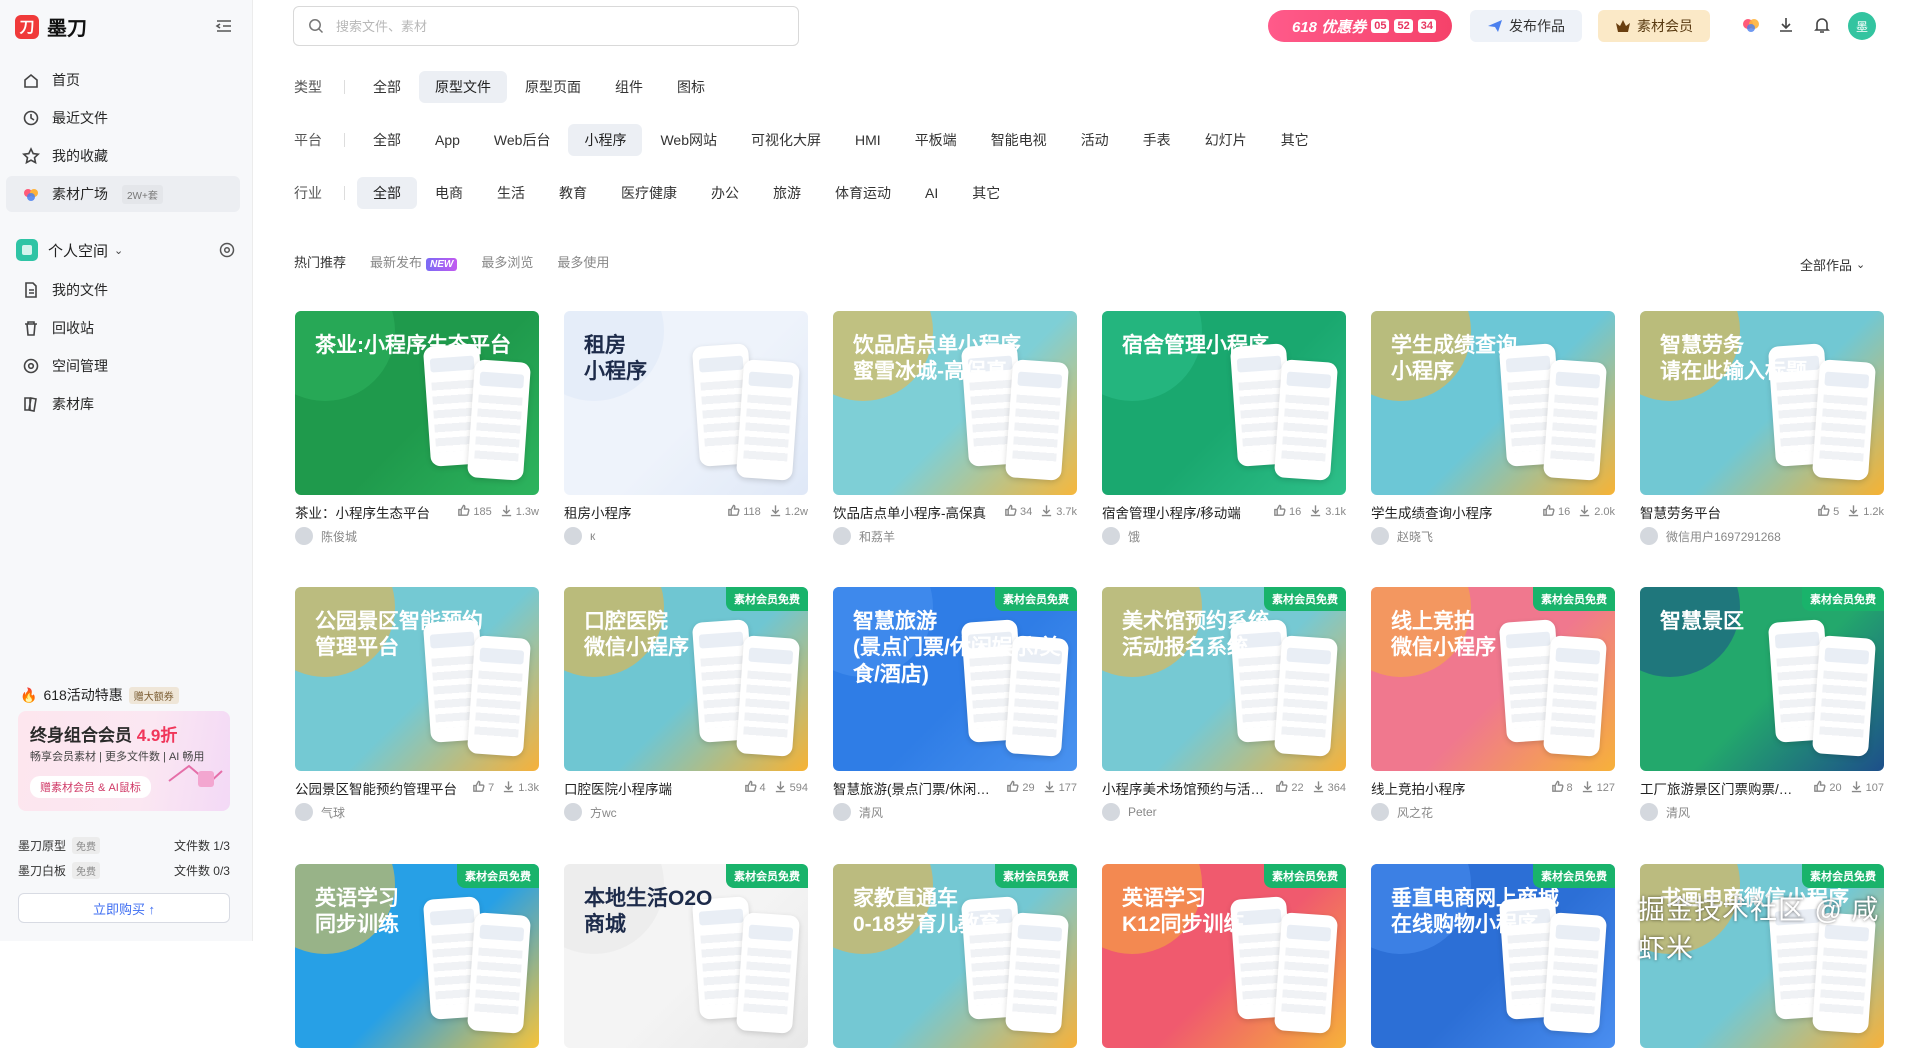  I want to click on card-author: 方wc, so click(686, 812).